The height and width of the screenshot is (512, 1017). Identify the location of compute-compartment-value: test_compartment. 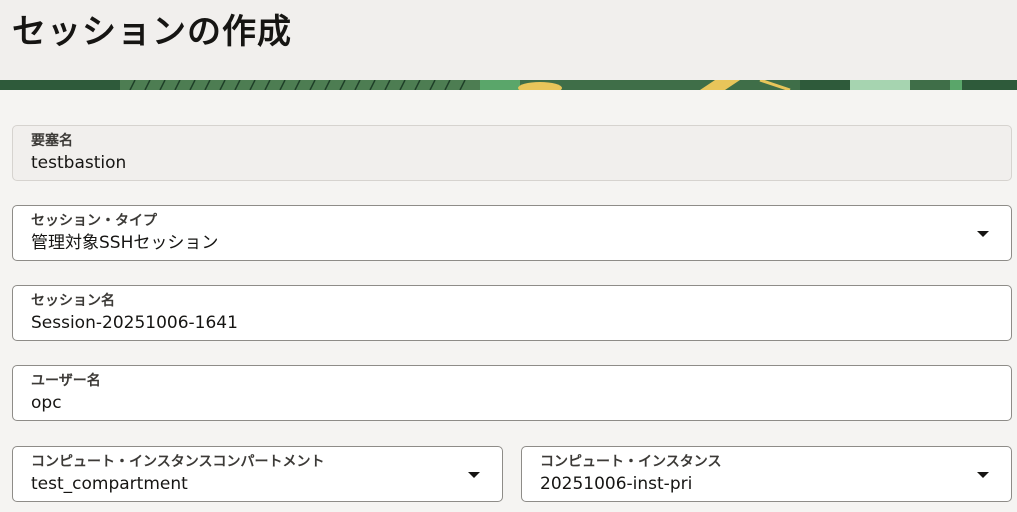
(109, 484).